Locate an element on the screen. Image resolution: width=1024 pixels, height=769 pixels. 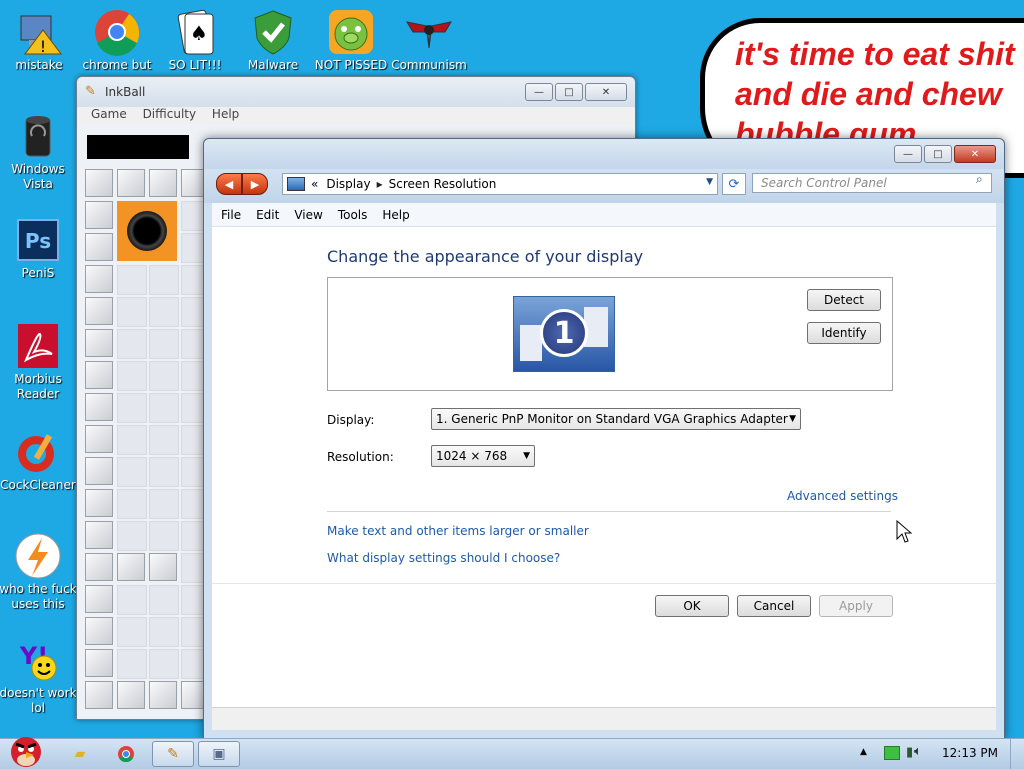
ok-button: OK is located at coordinates (692, 606).